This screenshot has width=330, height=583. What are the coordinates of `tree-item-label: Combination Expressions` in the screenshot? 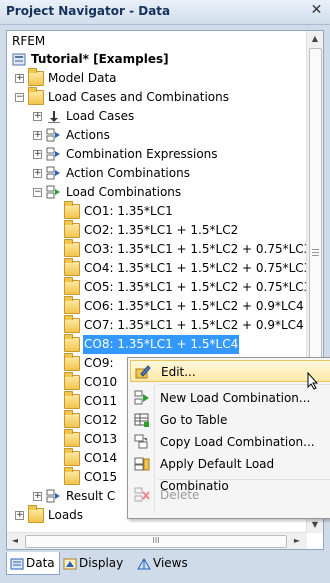 It's located at (142, 154).